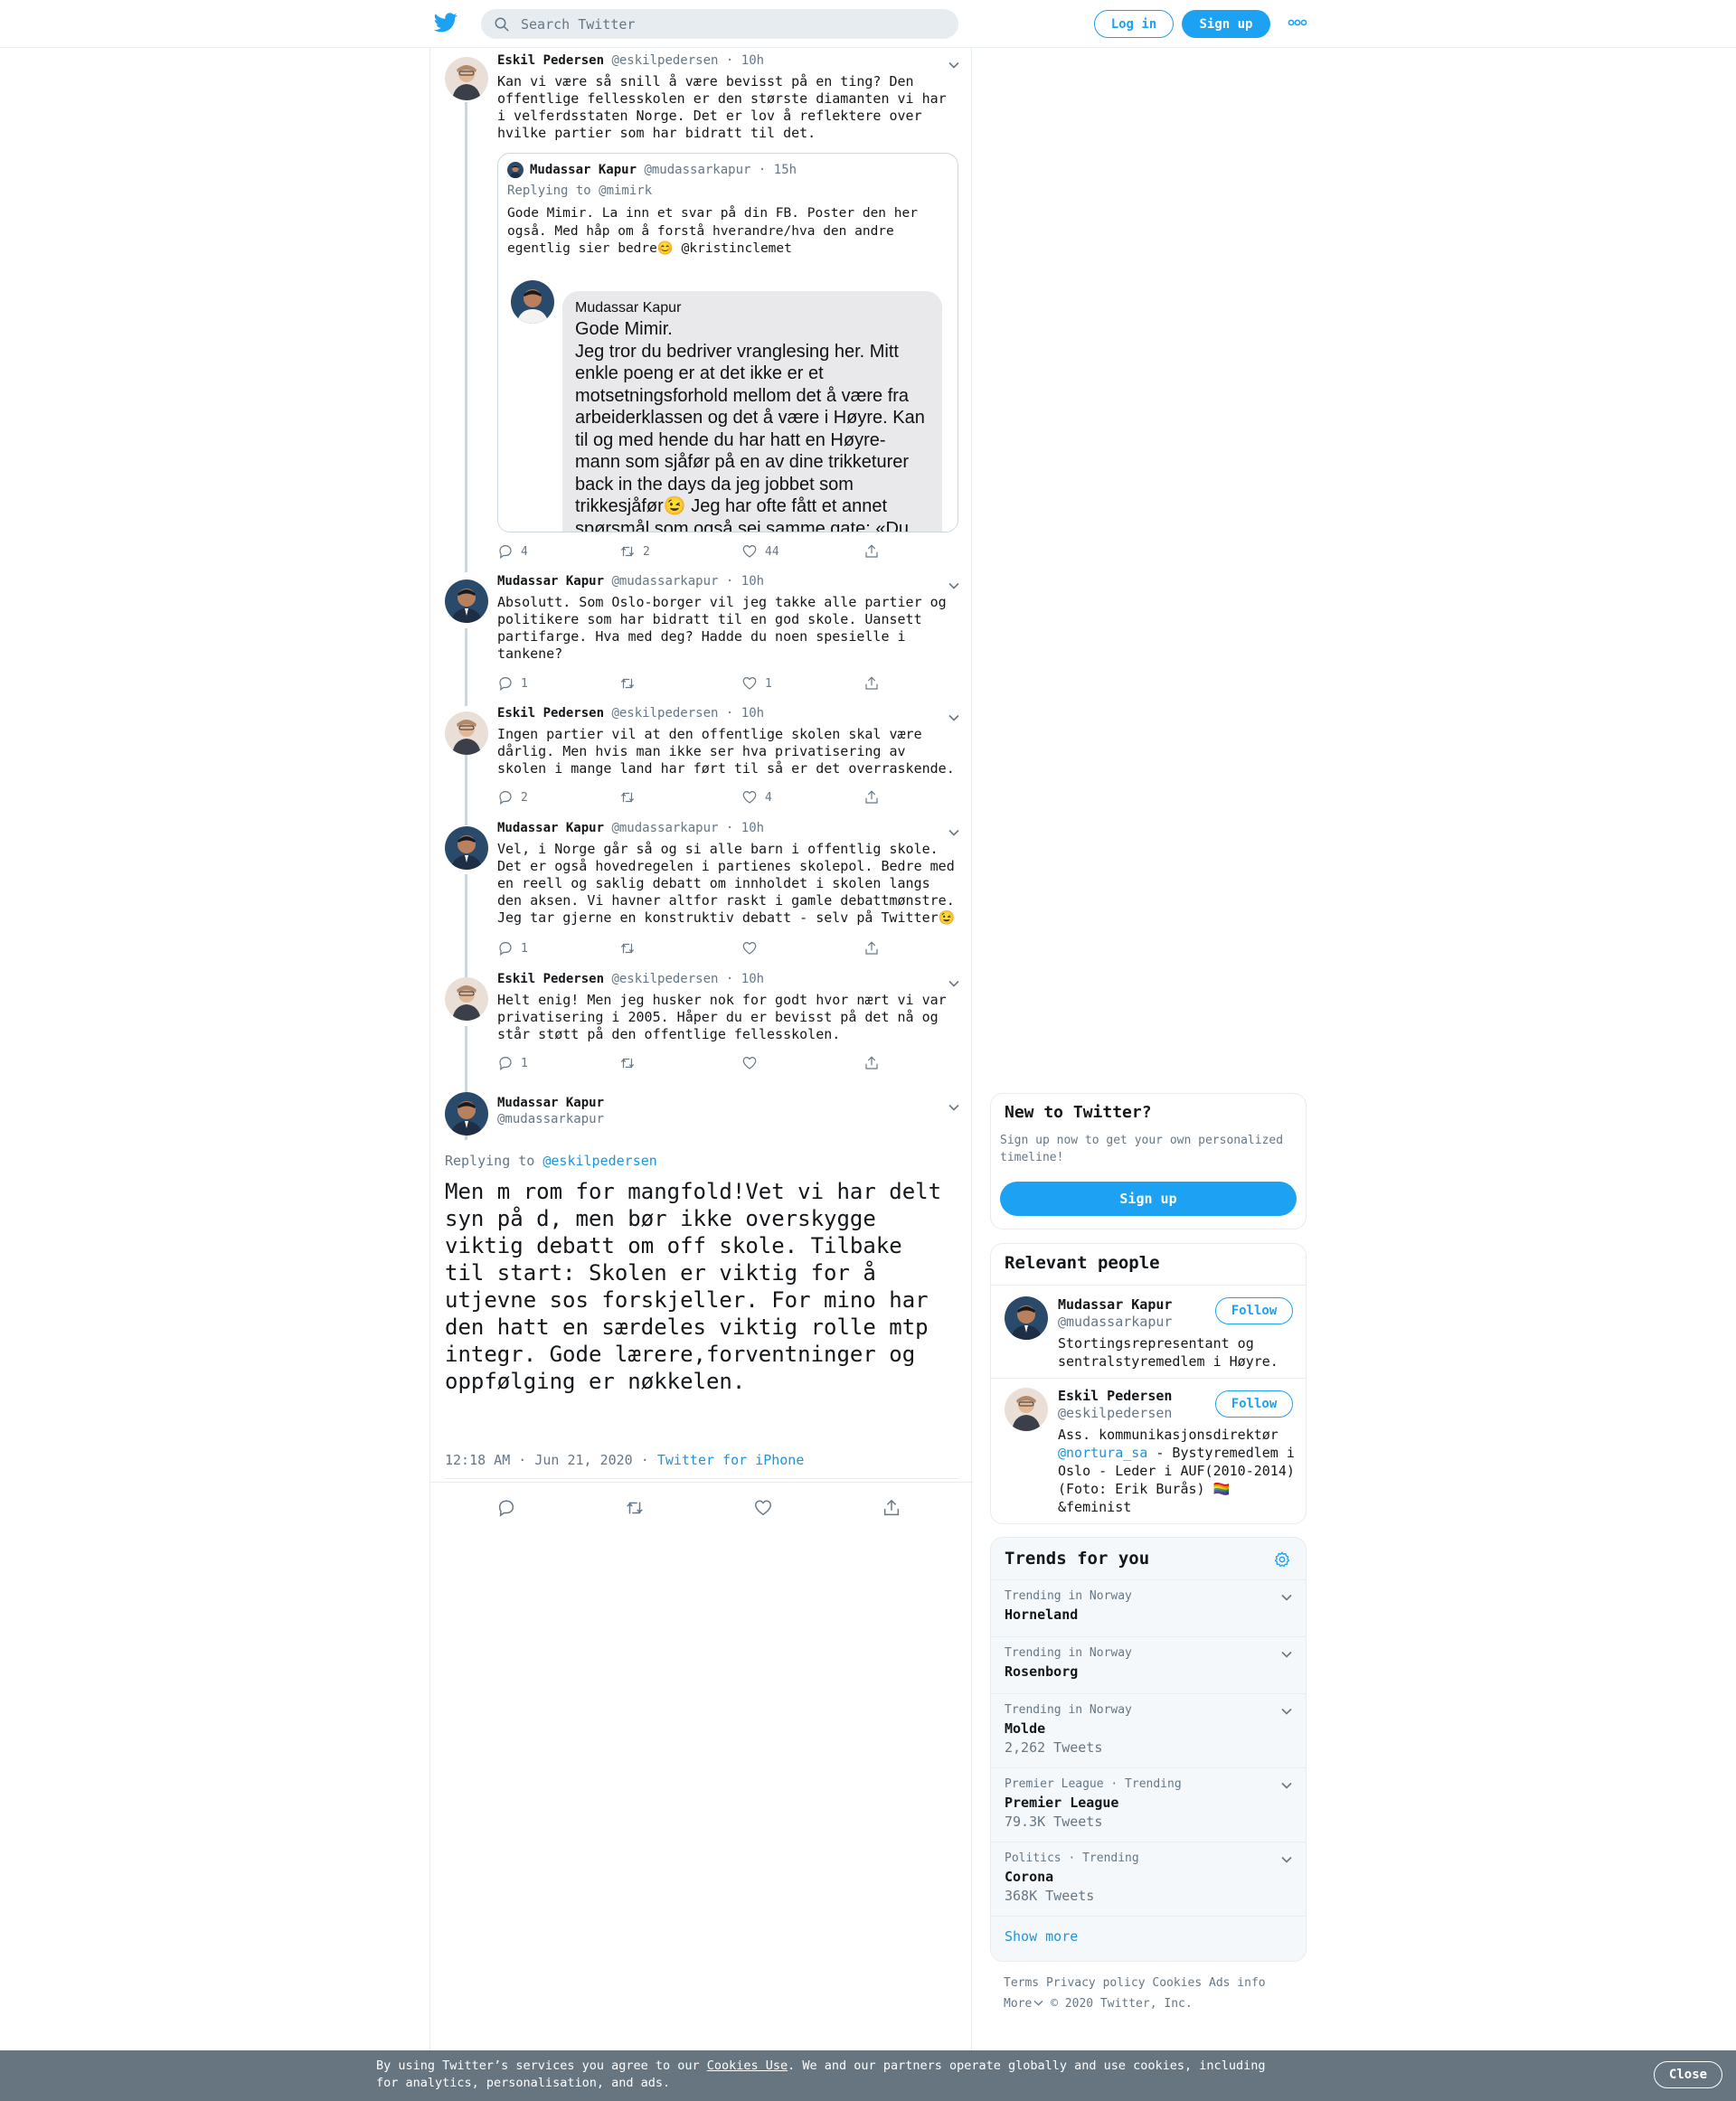 The image size is (1736, 2101). What do you see at coordinates (757, 684) in the screenshot?
I see `like-action: 1` at bounding box center [757, 684].